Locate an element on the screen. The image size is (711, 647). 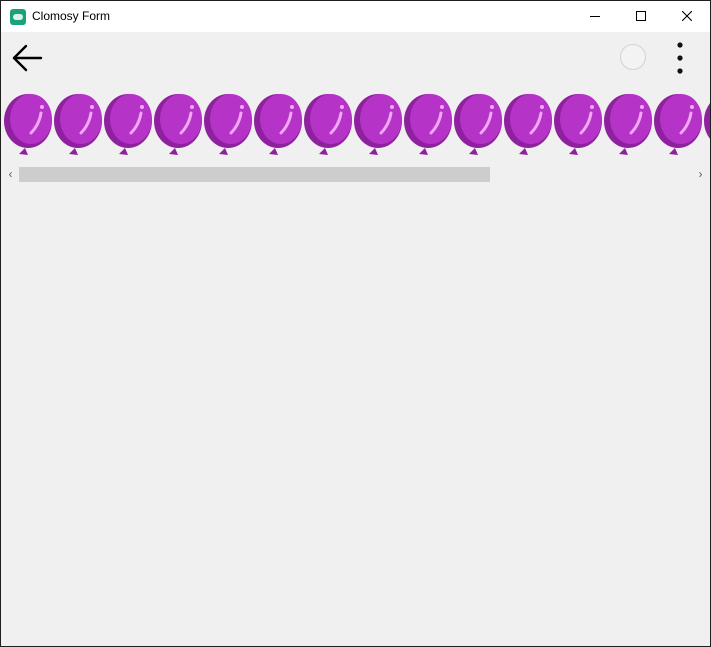
more-menu-button is located at coordinates (680, 58).